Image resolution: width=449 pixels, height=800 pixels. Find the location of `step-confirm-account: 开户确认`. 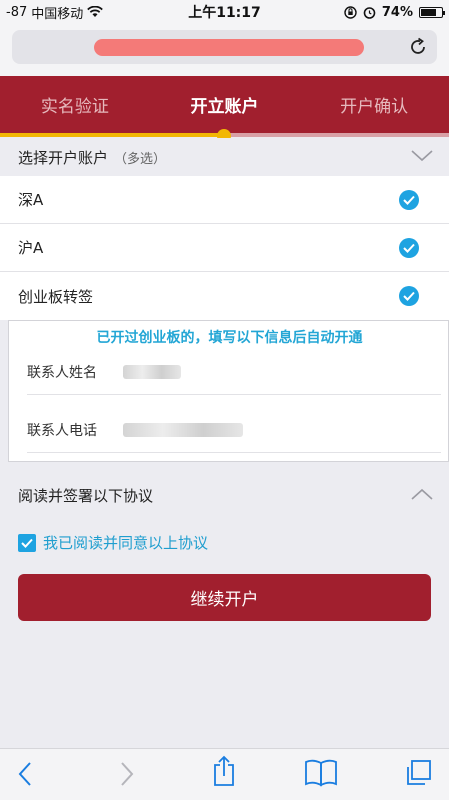

step-confirm-account: 开户确认 is located at coordinates (374, 107).